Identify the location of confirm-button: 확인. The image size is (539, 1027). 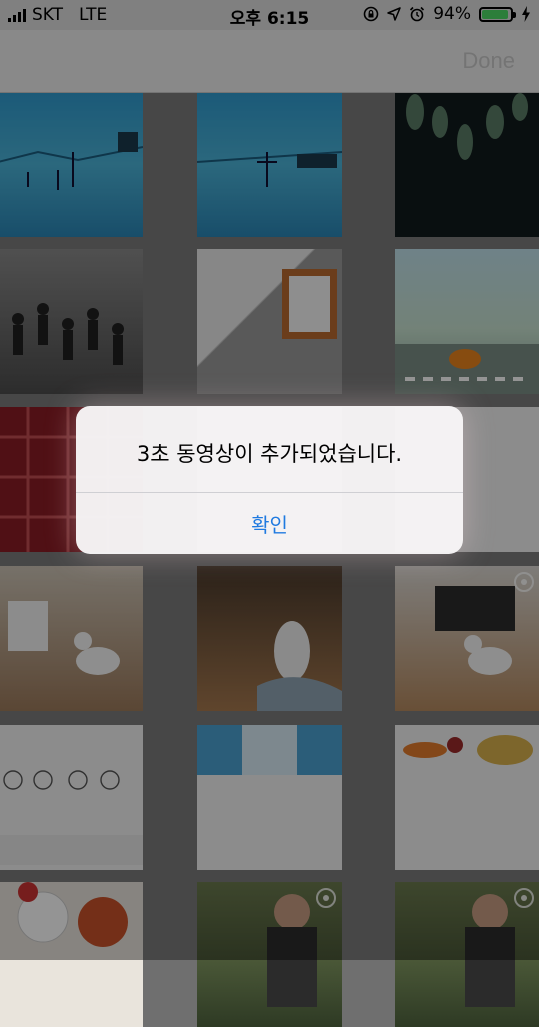
(269, 523).